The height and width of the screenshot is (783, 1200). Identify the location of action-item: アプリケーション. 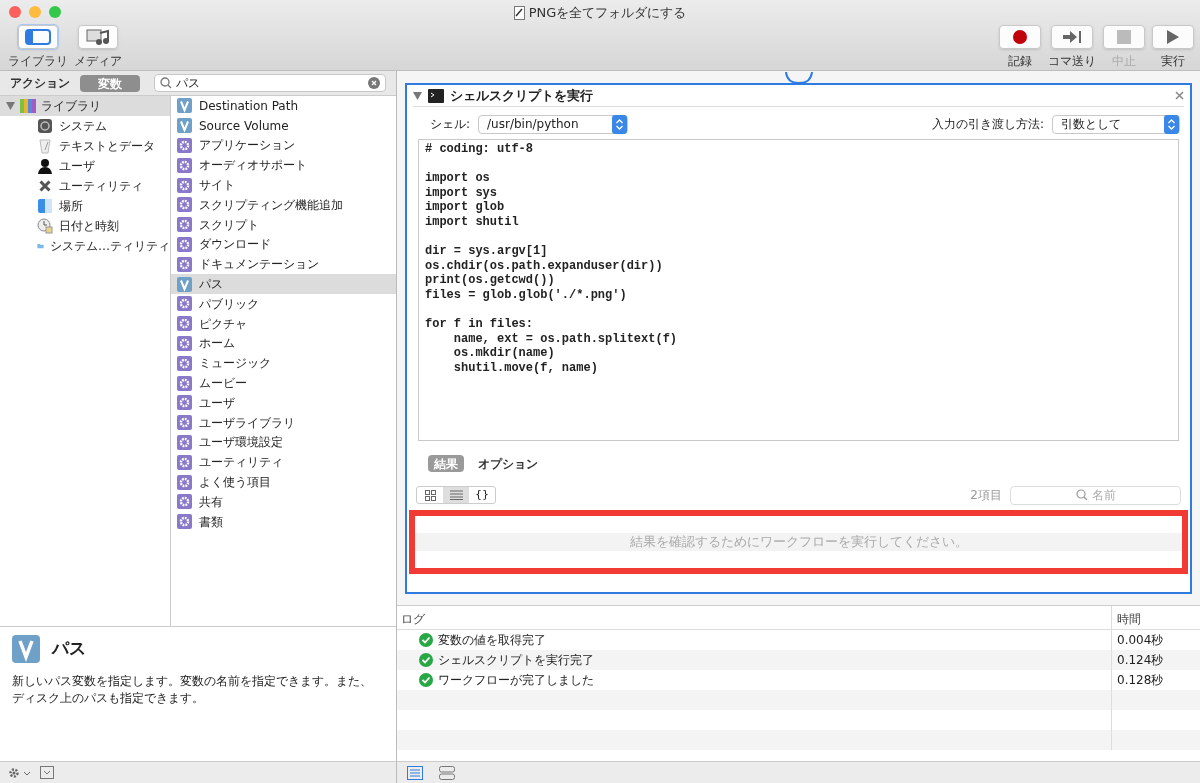
(283, 145).